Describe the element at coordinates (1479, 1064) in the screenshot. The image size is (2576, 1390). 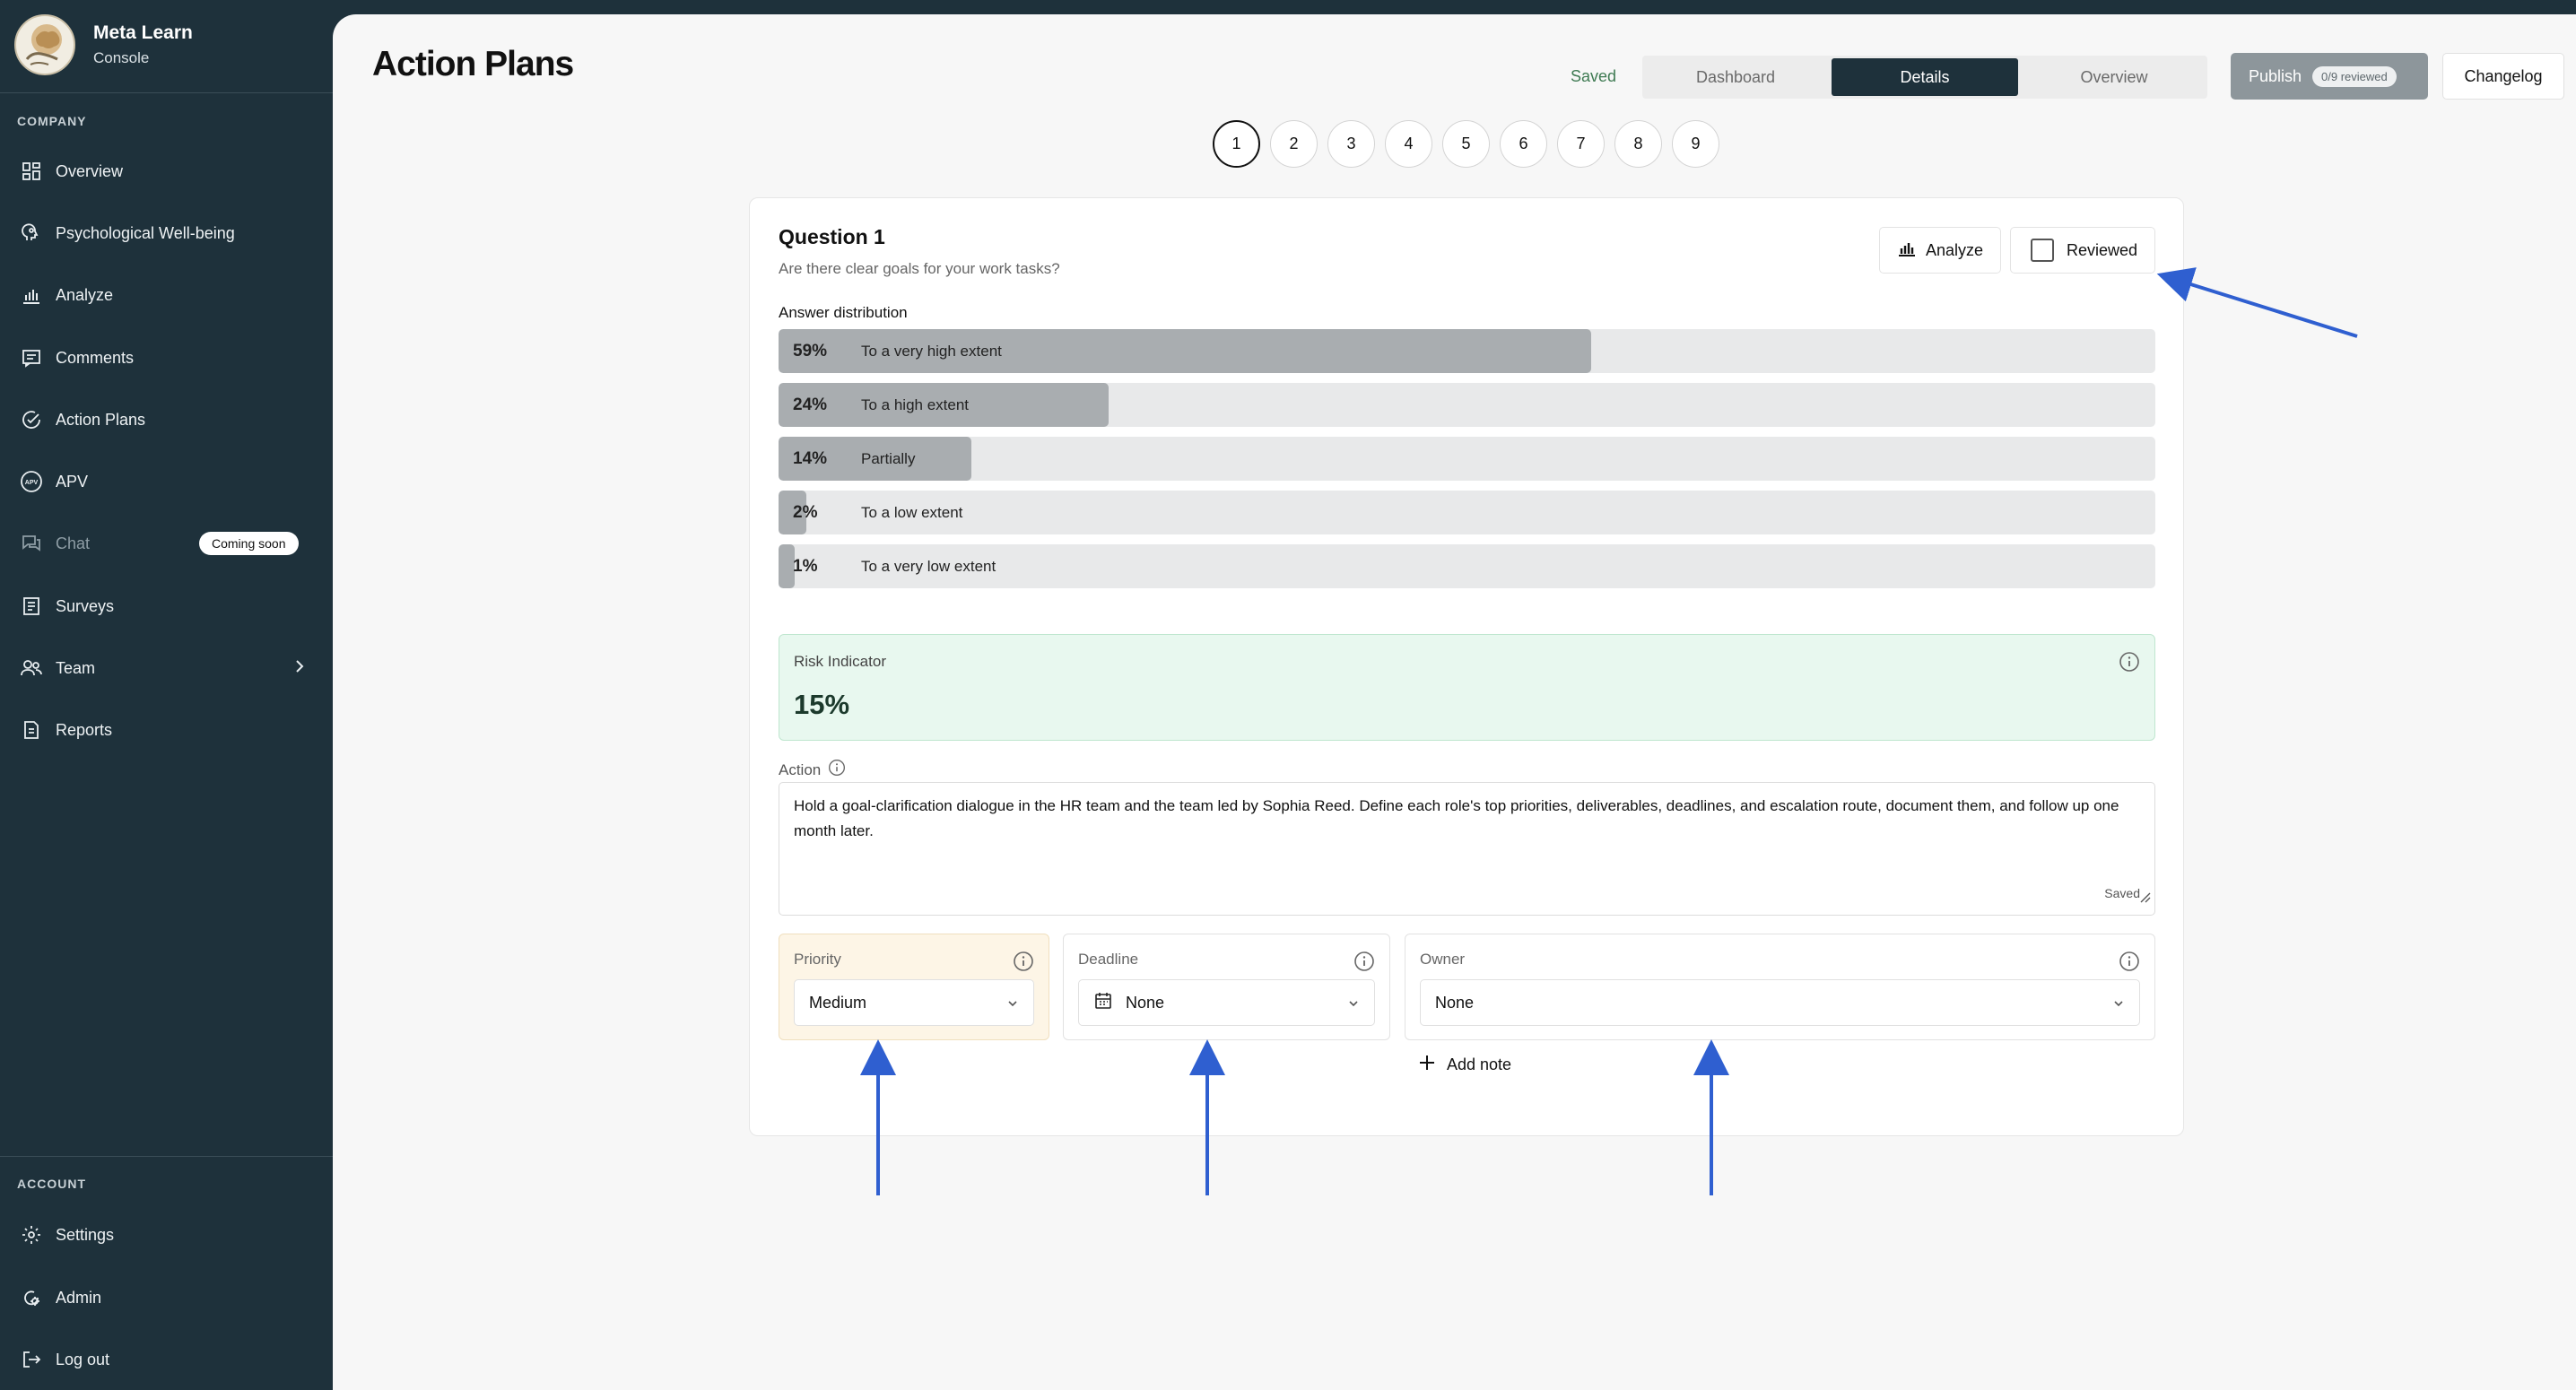
I see `add-note-label: Add note` at that location.